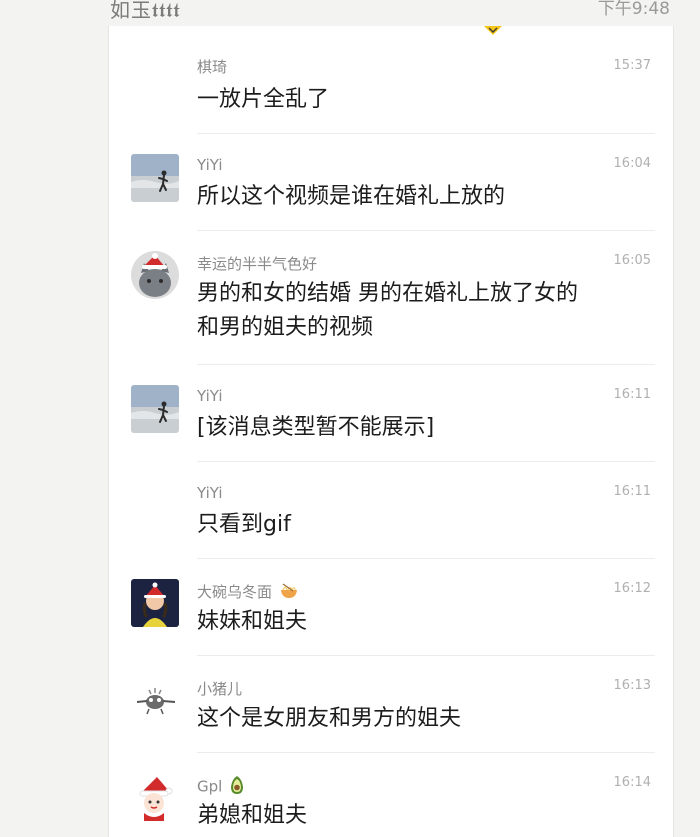 Image resolution: width=700 pixels, height=837 pixels. What do you see at coordinates (252, 815) in the screenshot?
I see `message-text: 弟媳和姐夫` at bounding box center [252, 815].